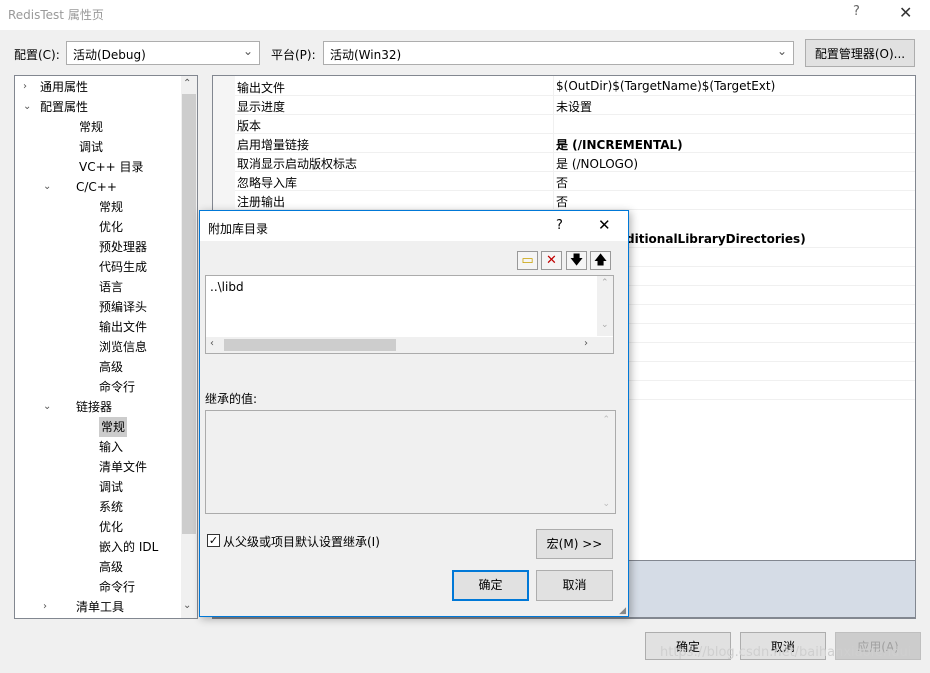  What do you see at coordinates (665, 86) in the screenshot?
I see `grid-row-value: $(OutDir)$(TargetName)$(TargetExt)` at bounding box center [665, 86].